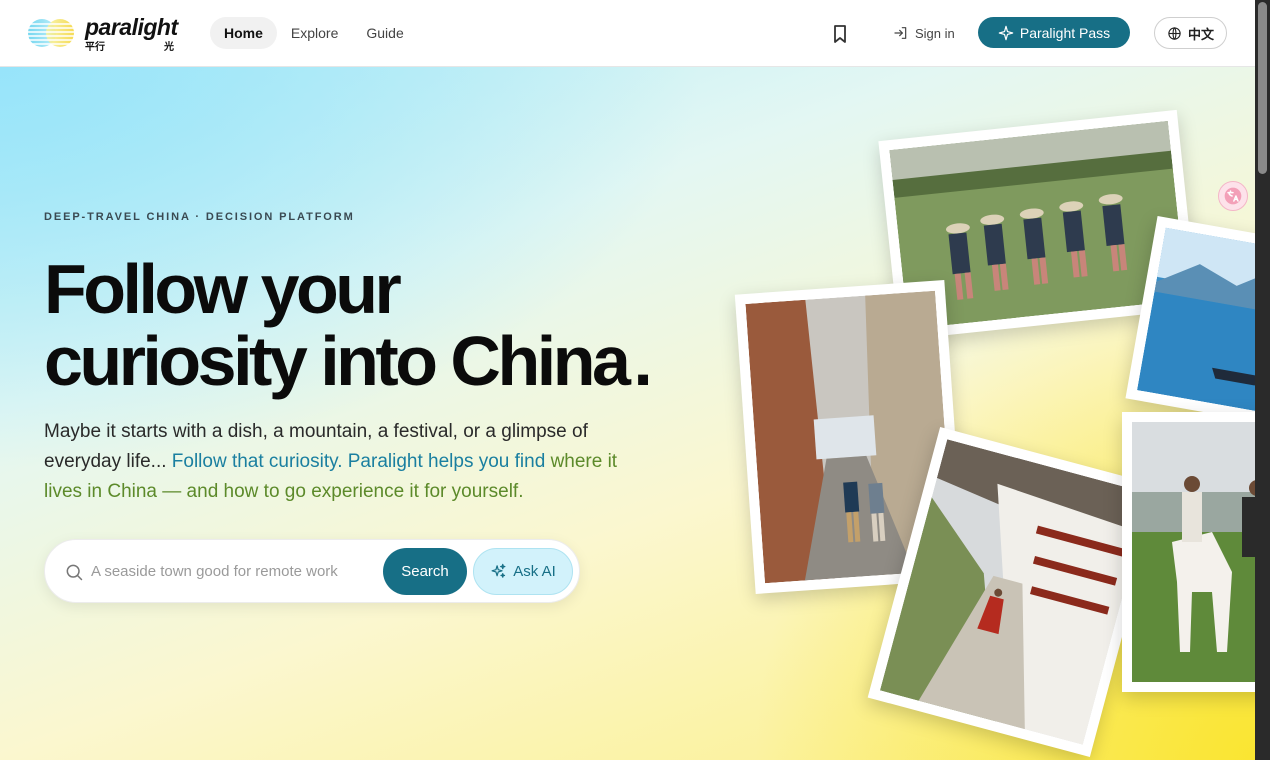 This screenshot has height=760, width=1270. I want to click on sign-in-label: Sign in, so click(935, 33).